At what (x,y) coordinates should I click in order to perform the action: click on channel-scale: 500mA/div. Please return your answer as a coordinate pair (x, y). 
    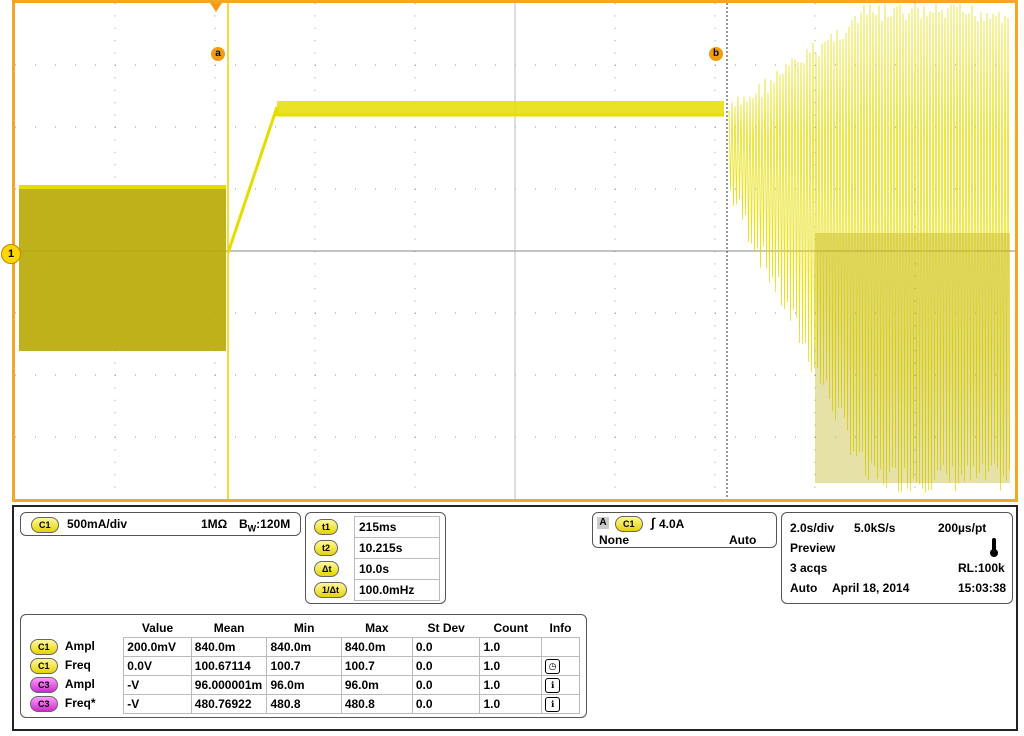
    Looking at the image, I should click on (97, 524).